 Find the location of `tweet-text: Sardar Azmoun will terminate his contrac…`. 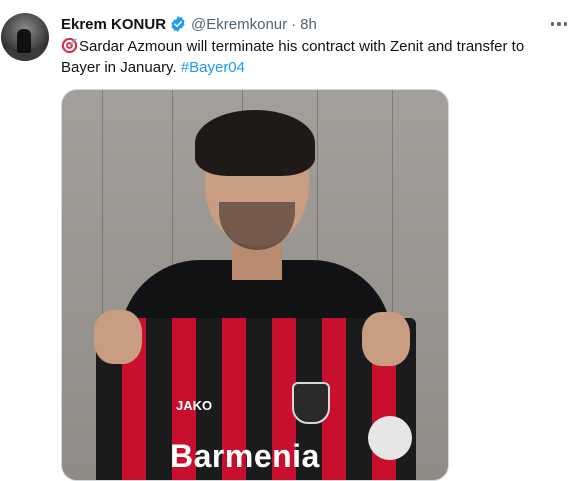

tweet-text: Sardar Azmoun will terminate his contrac… is located at coordinates (311, 57).